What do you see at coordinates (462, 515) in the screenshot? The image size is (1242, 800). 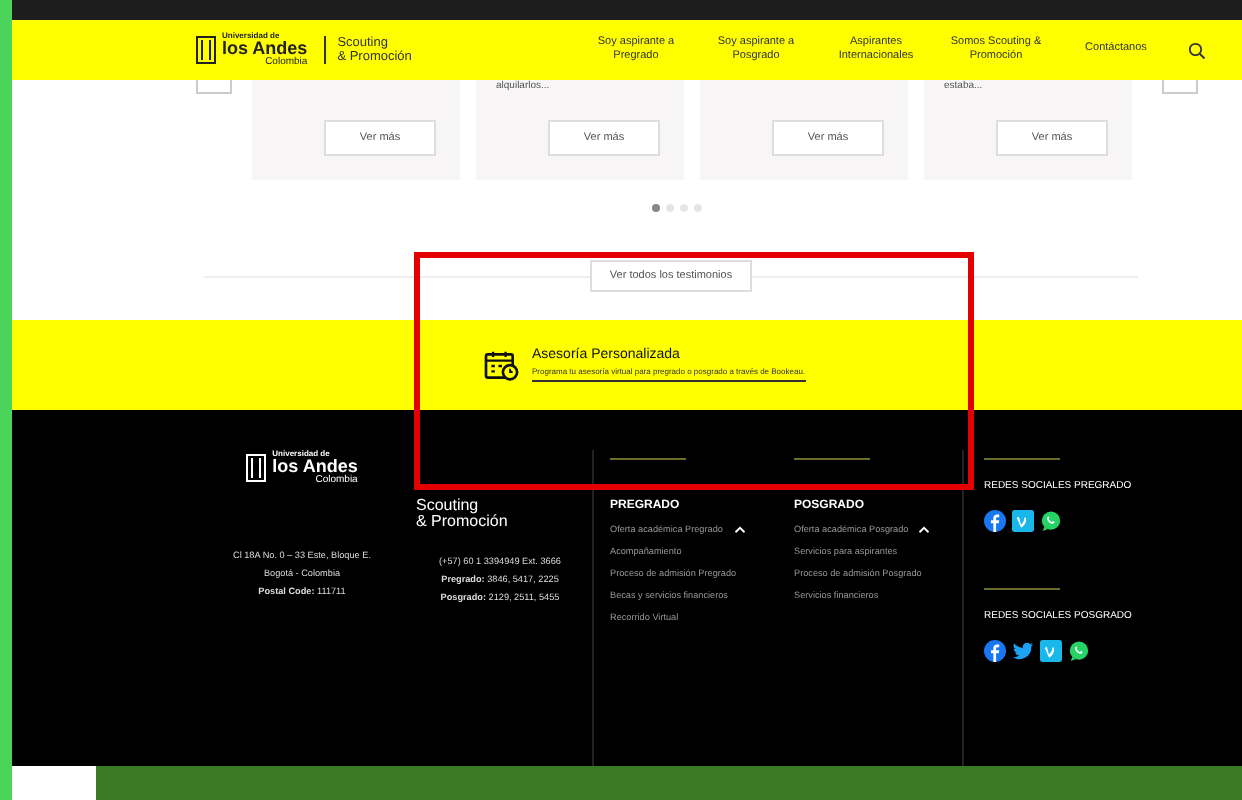 I see `site-brand: Scouting & Promoción` at bounding box center [462, 515].